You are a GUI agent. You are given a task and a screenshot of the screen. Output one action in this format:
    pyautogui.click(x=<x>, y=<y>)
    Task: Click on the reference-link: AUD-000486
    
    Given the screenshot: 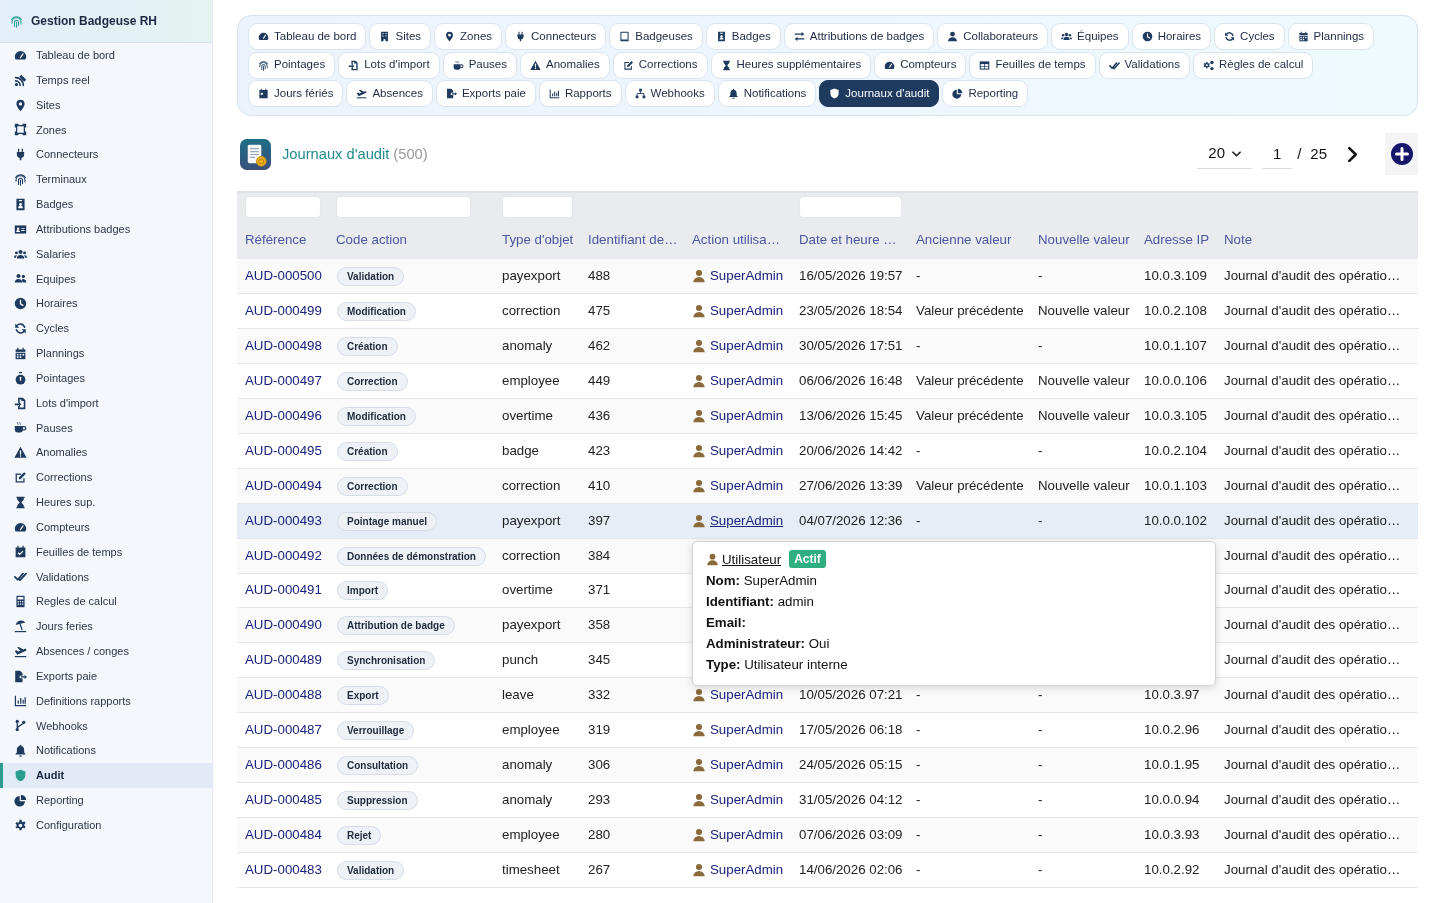 What is the action you would take?
    pyautogui.click(x=283, y=764)
    